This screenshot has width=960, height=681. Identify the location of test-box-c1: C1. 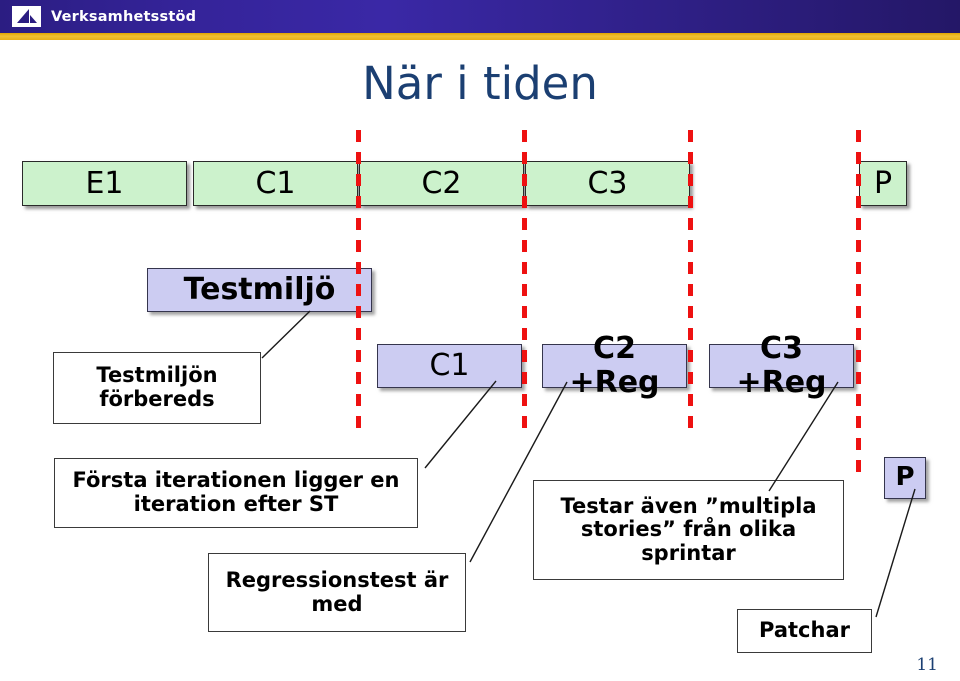
(449, 366).